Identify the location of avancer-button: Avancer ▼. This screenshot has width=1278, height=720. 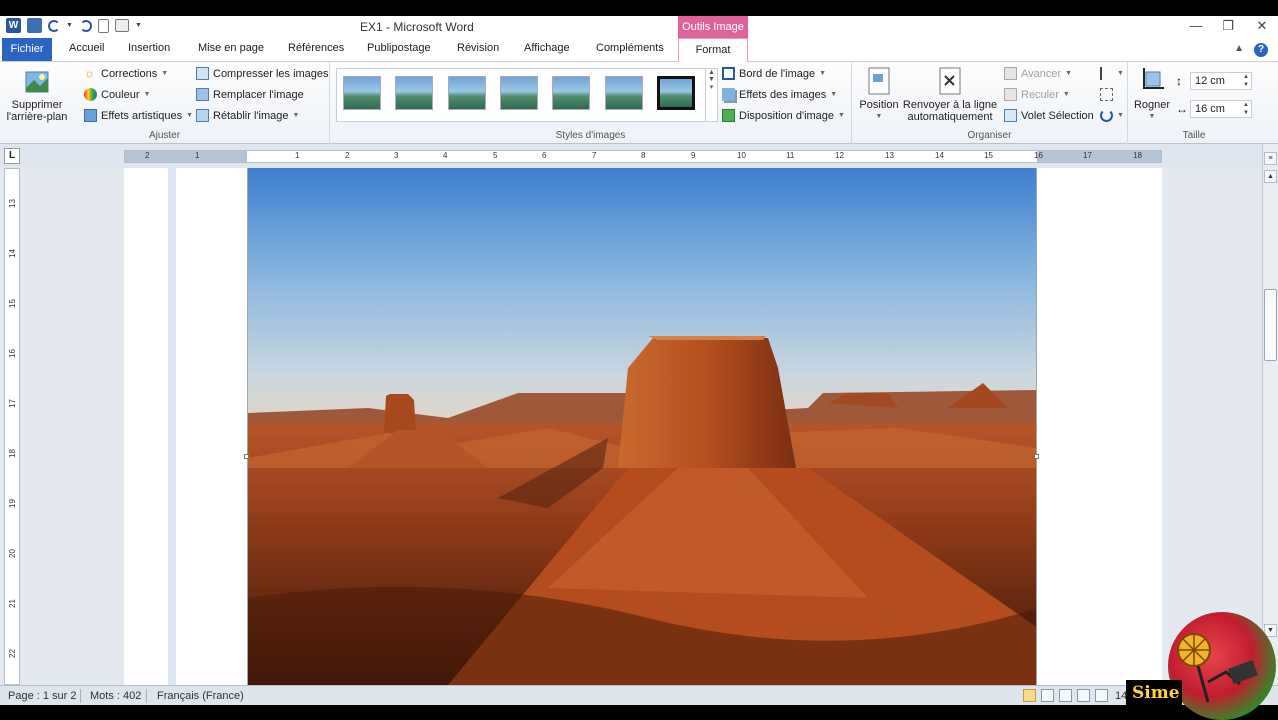
(1038, 73).